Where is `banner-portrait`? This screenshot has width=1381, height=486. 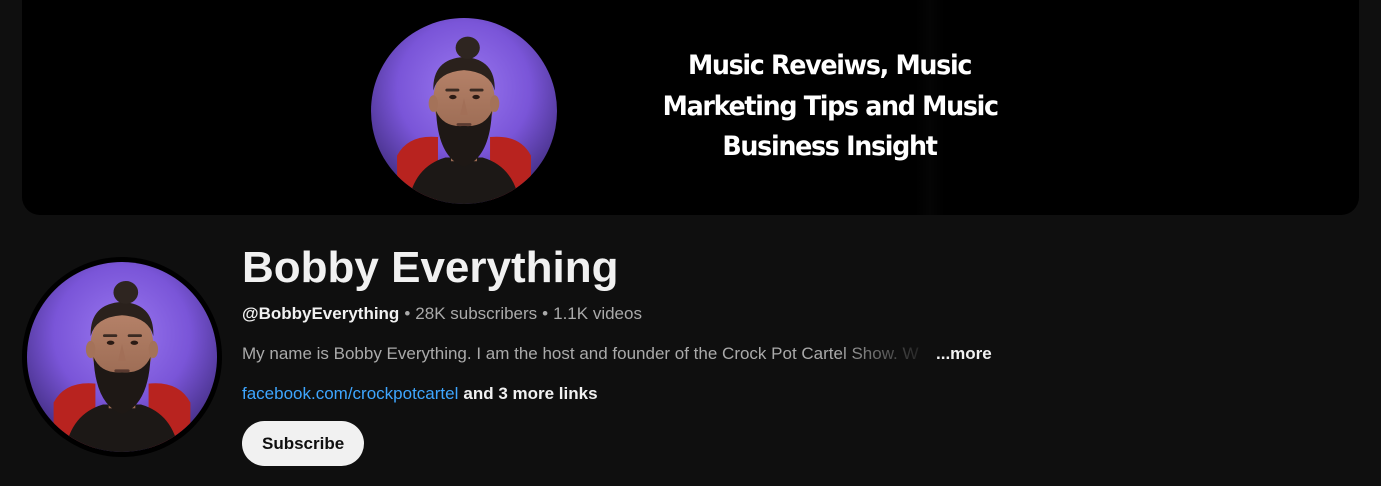
banner-portrait is located at coordinates (464, 111).